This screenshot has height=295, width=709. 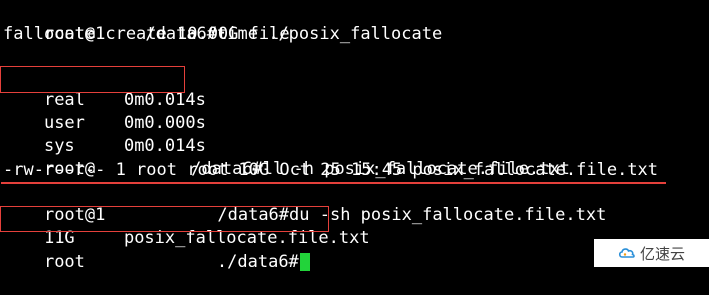 What do you see at coordinates (146, 34) in the screenshot?
I see `output-line: fallocate create 10.00G file` at bounding box center [146, 34].